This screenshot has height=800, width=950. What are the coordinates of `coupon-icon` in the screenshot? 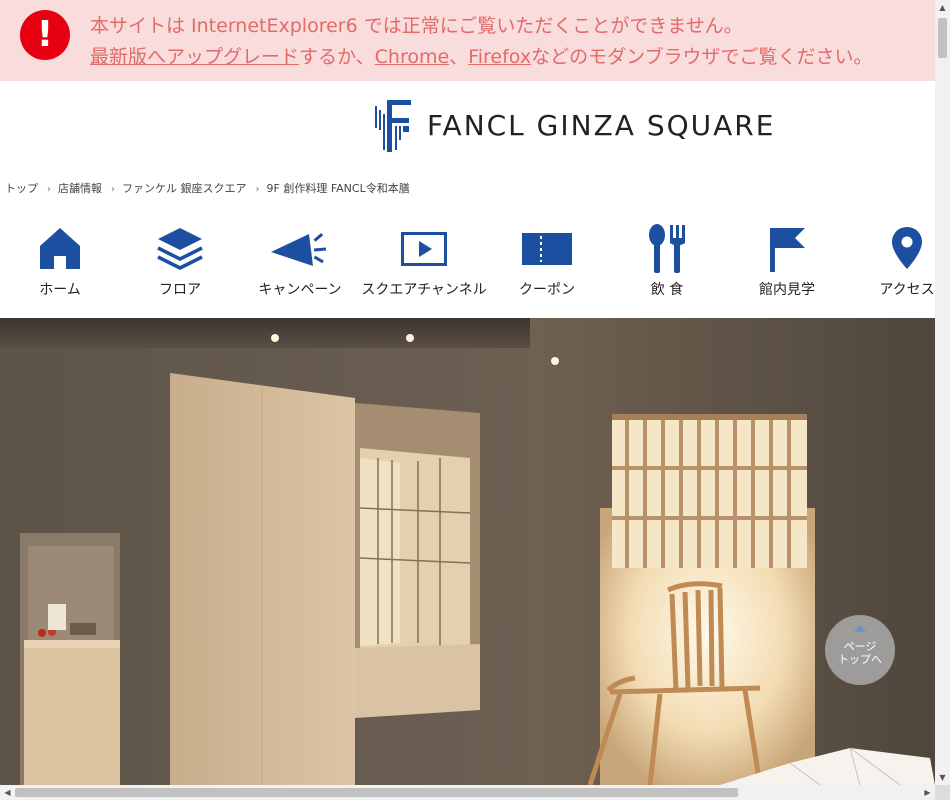 It's located at (547, 249).